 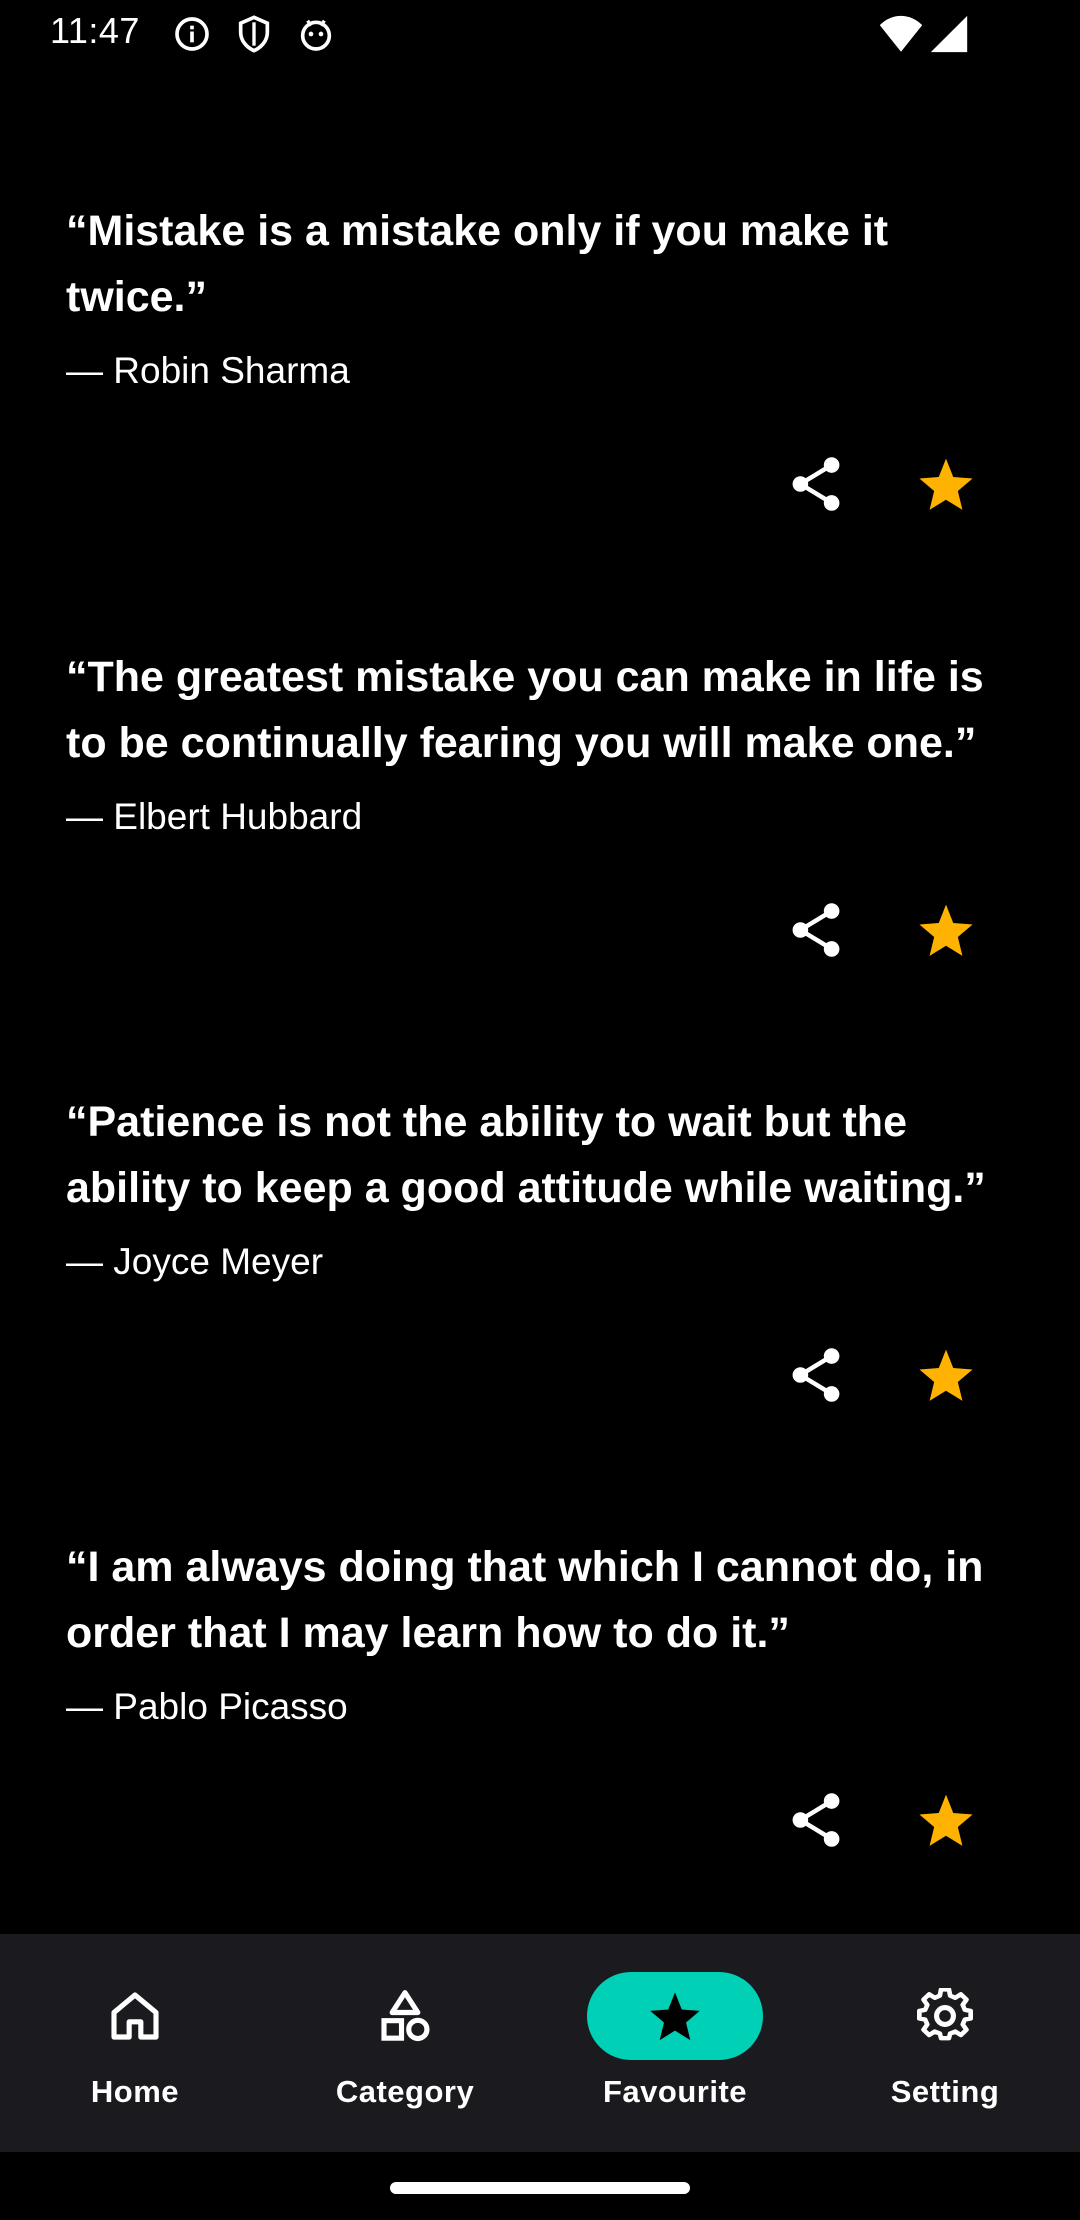 I want to click on shield-icon, so click(x=254, y=34).